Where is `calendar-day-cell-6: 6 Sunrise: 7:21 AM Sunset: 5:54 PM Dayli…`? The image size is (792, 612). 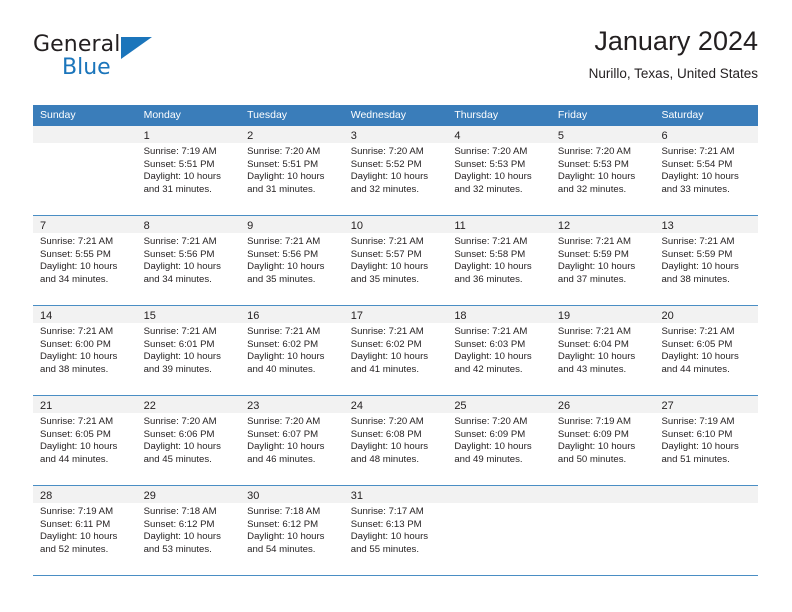 calendar-day-cell-6: 6 Sunrise: 7:21 AM Sunset: 5:54 PM Dayli… is located at coordinates (706, 170).